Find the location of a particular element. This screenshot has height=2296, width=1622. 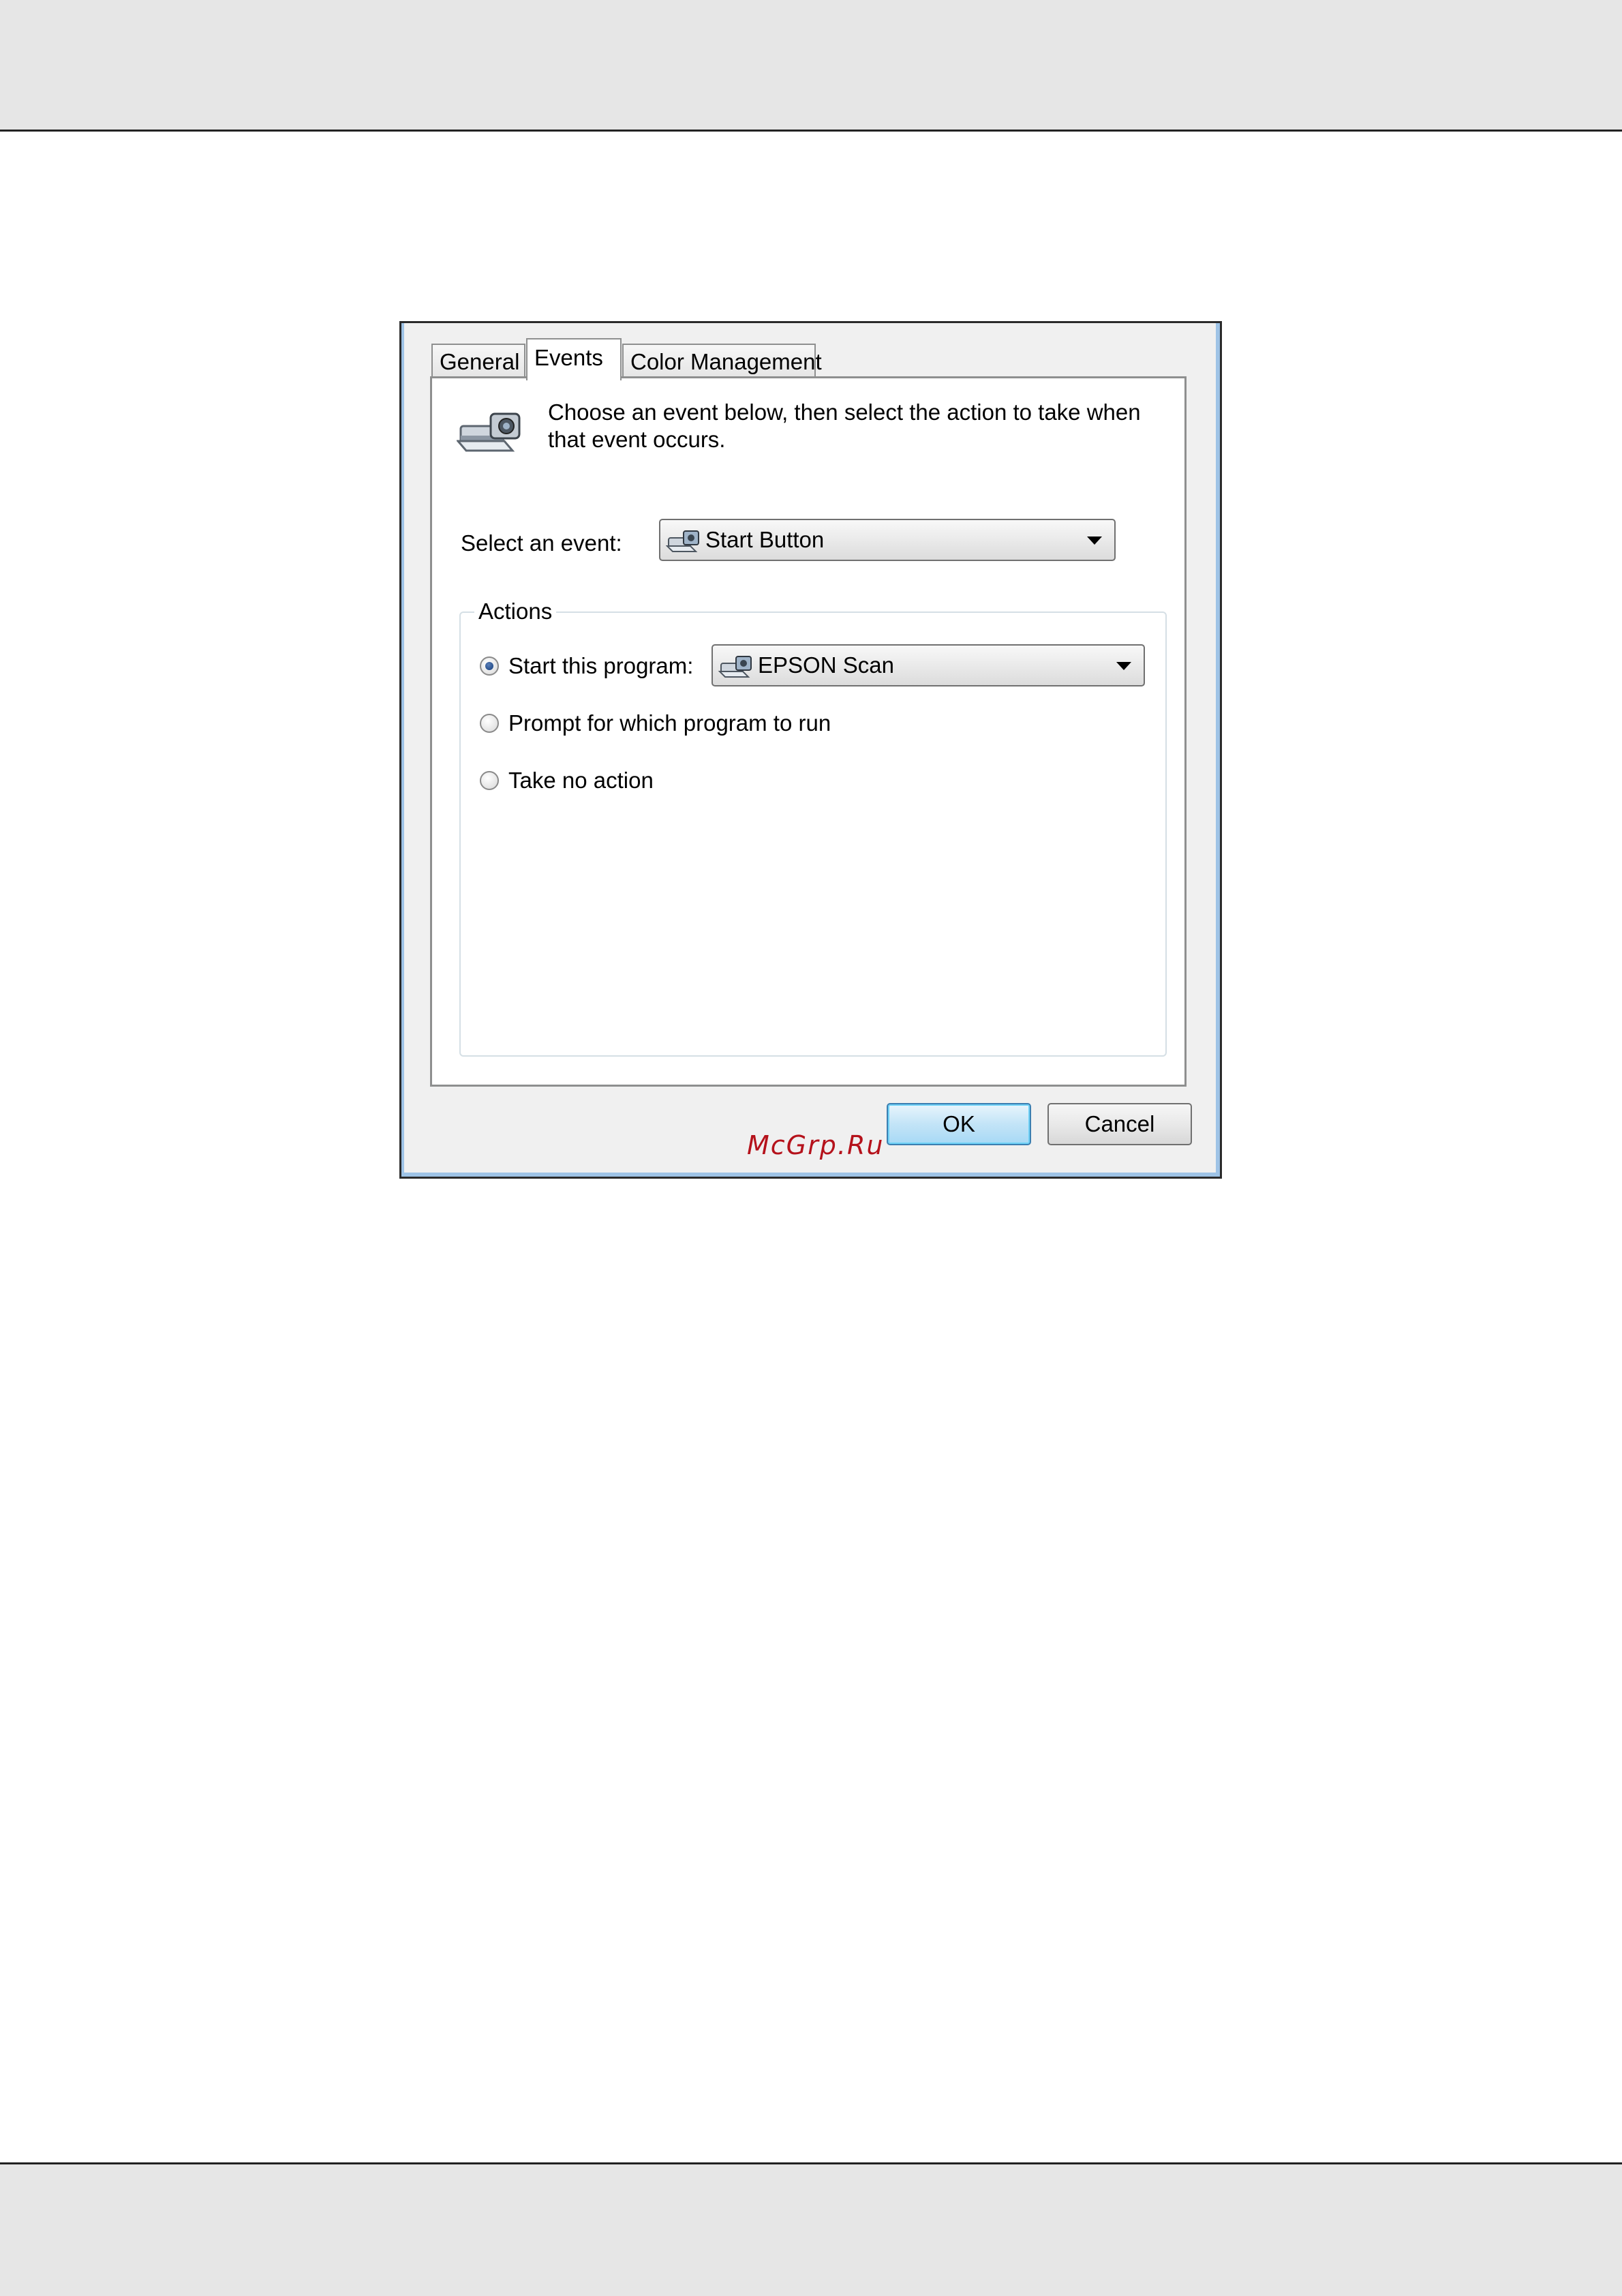

prompt-program-label: Prompt for which program to run is located at coordinates (669, 723).